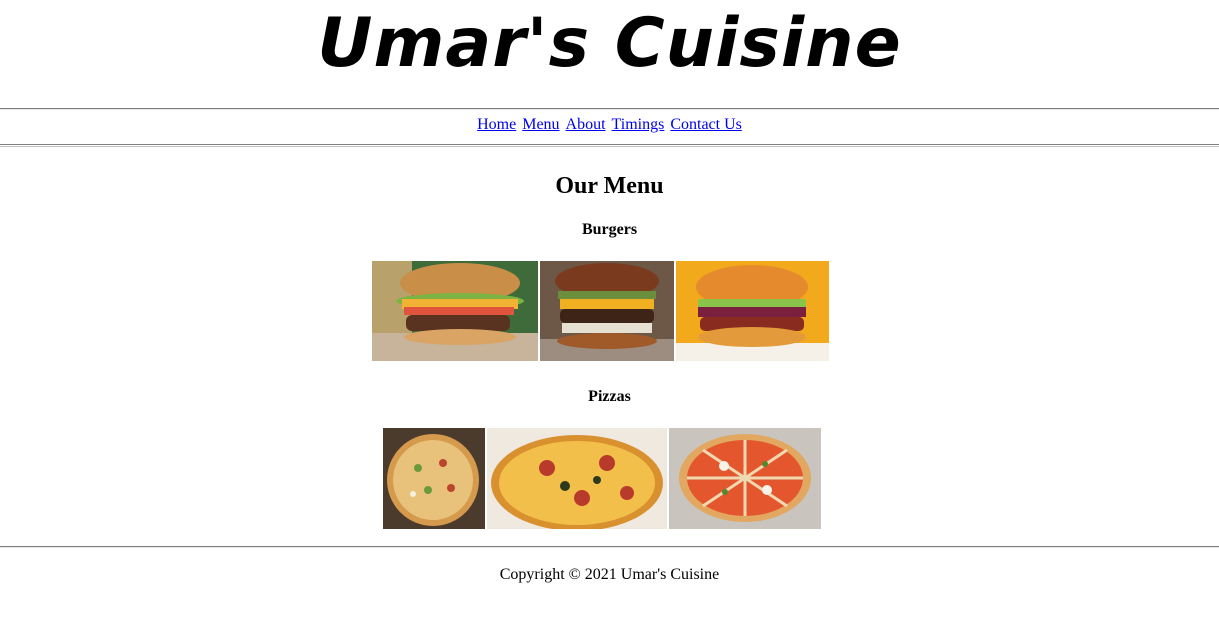 The height and width of the screenshot is (617, 1219). Describe the element at coordinates (609, 125) in the screenshot. I see `main-nav: Home Menu About Timings Contact Us` at that location.